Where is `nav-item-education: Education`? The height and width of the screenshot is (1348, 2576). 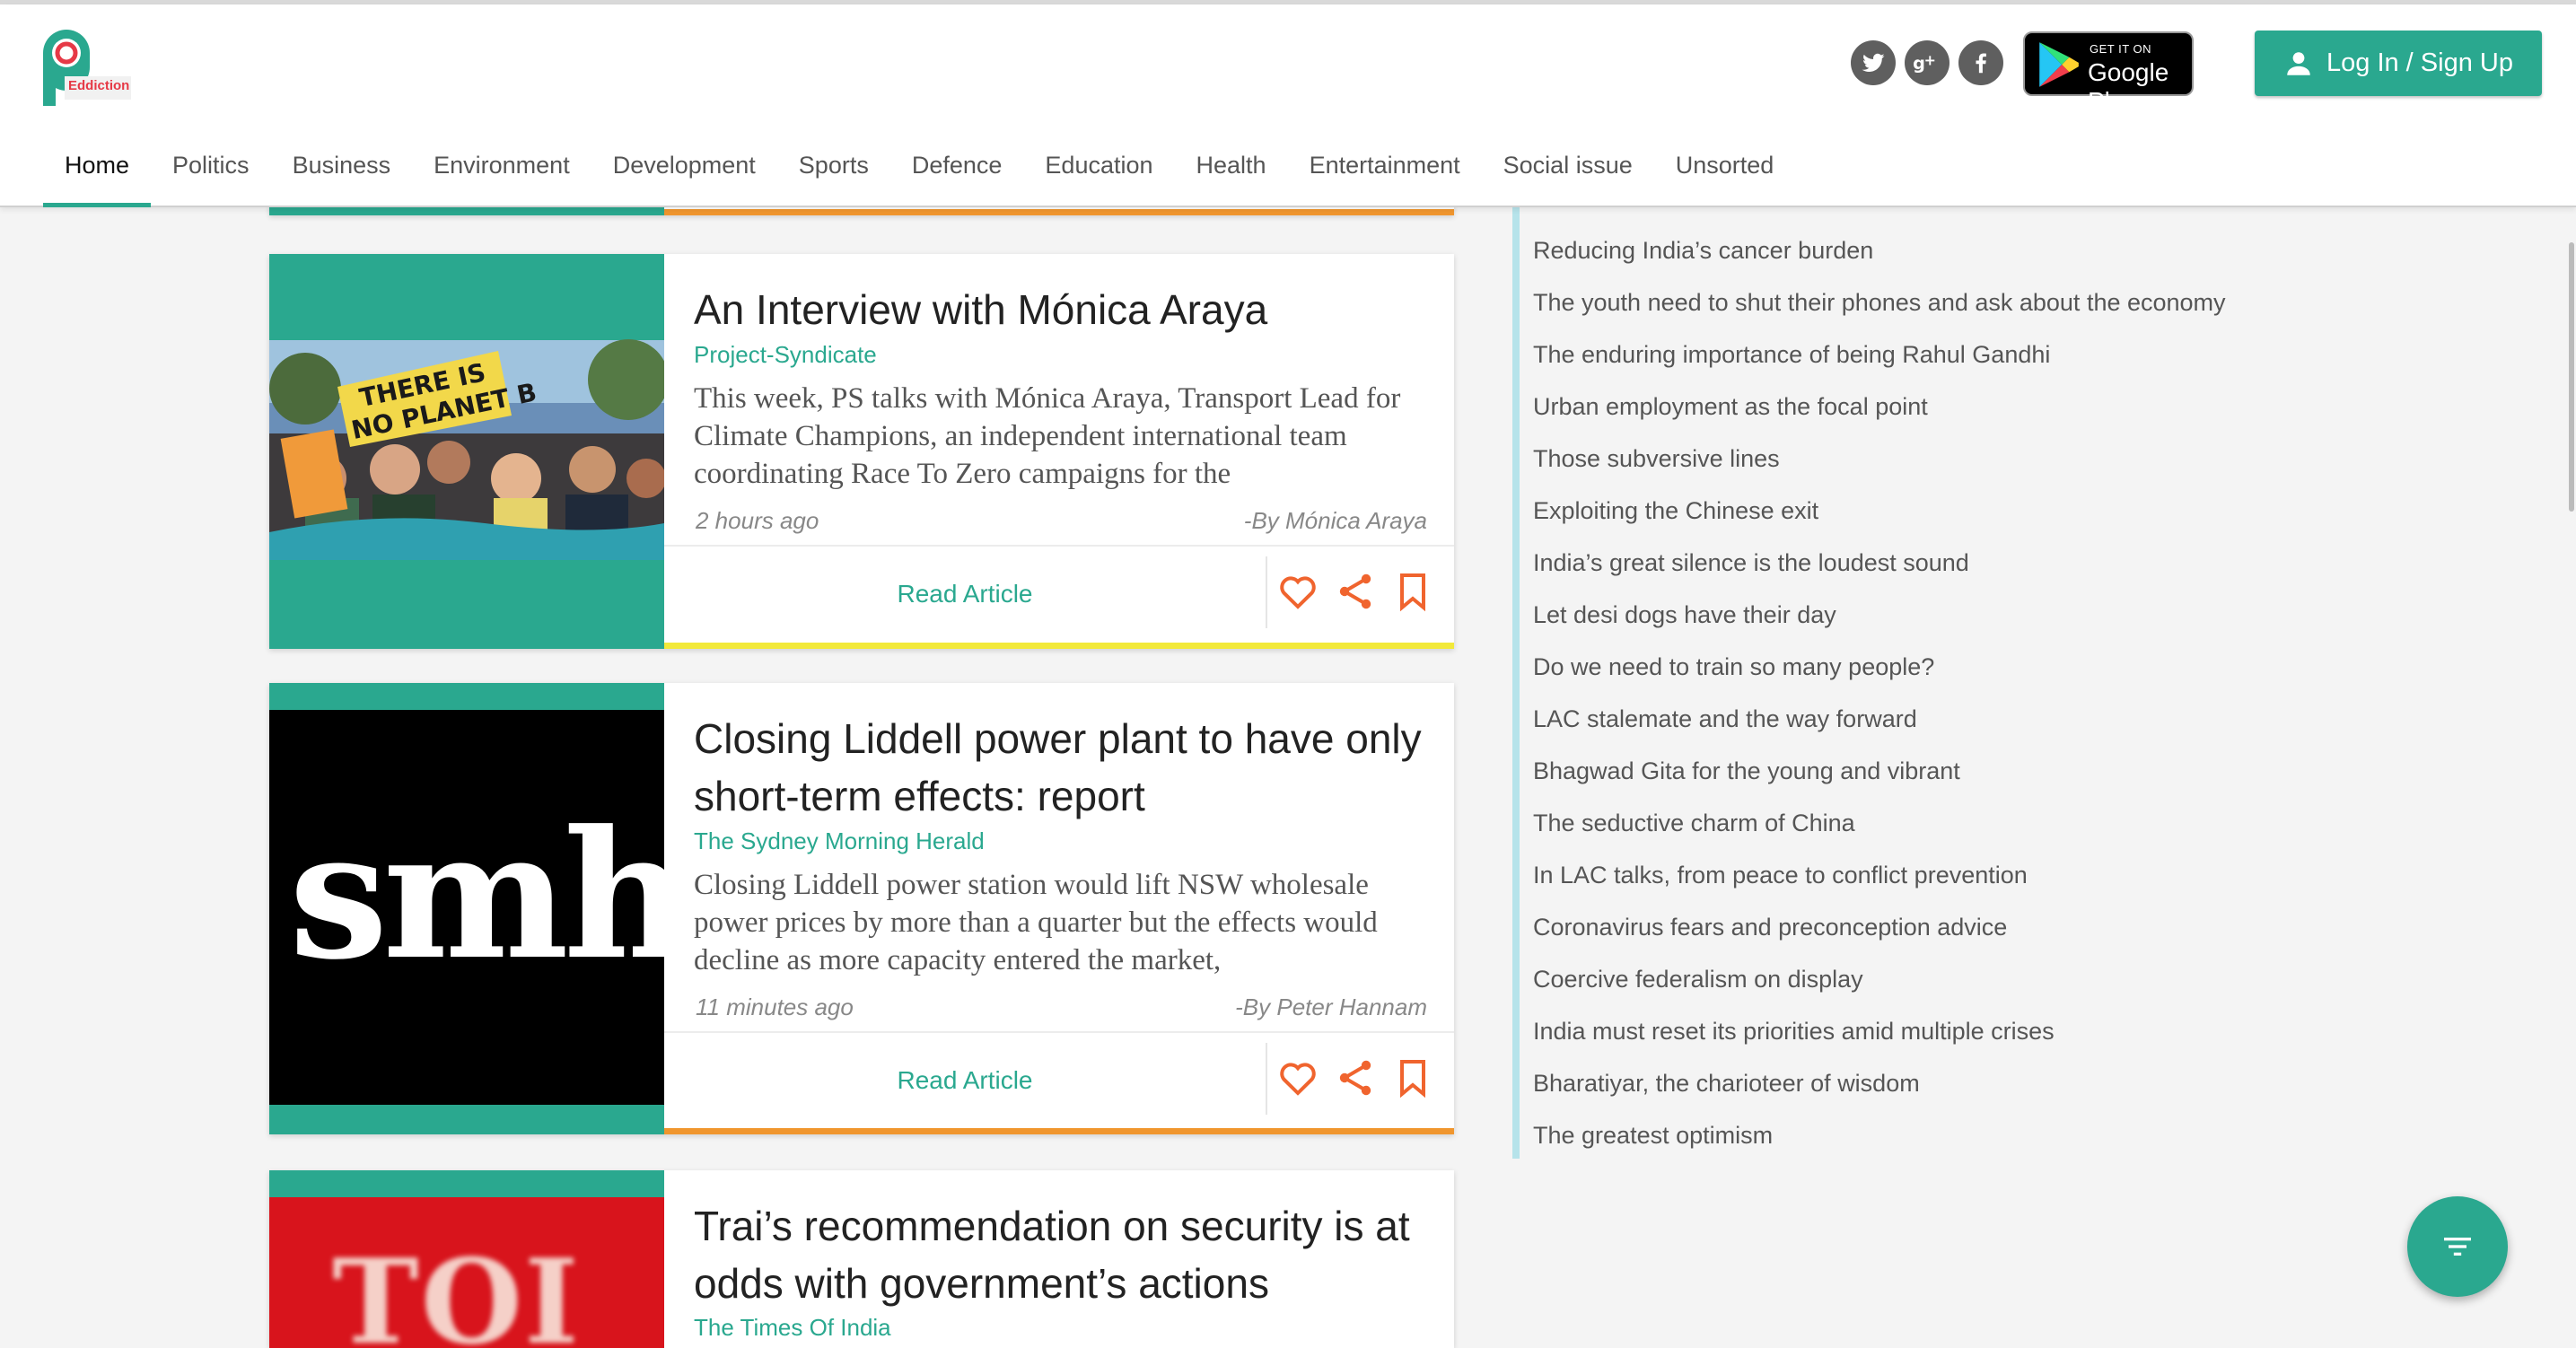
nav-item-education: Education is located at coordinates (1098, 168).